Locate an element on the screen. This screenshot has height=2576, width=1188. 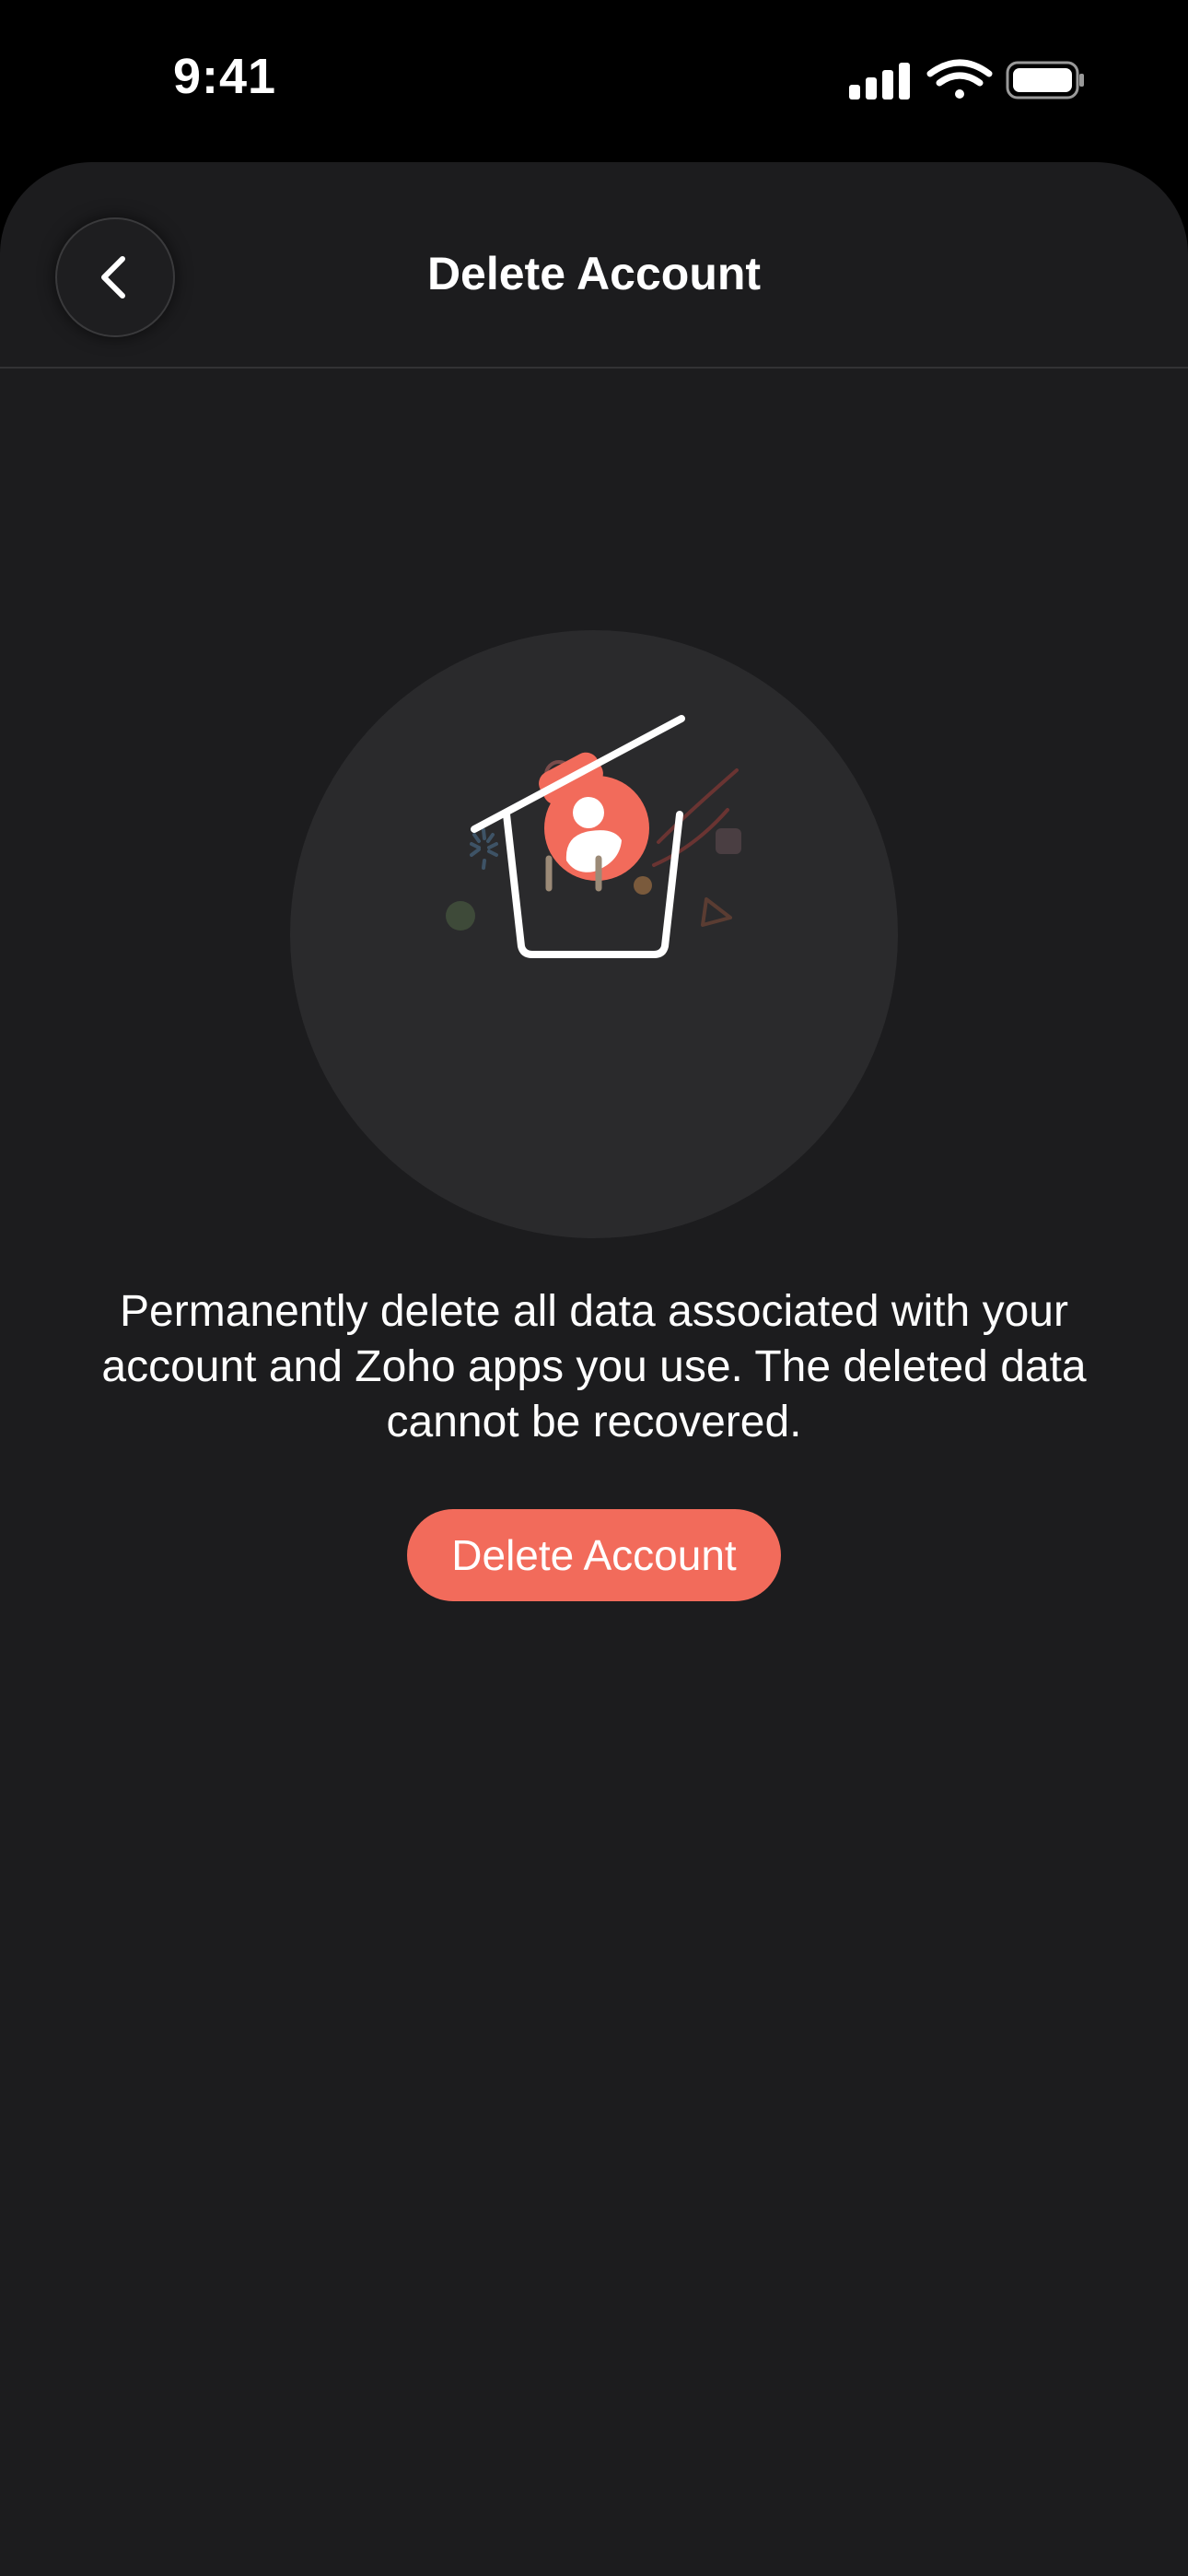
illustration is located at coordinates (594, 934).